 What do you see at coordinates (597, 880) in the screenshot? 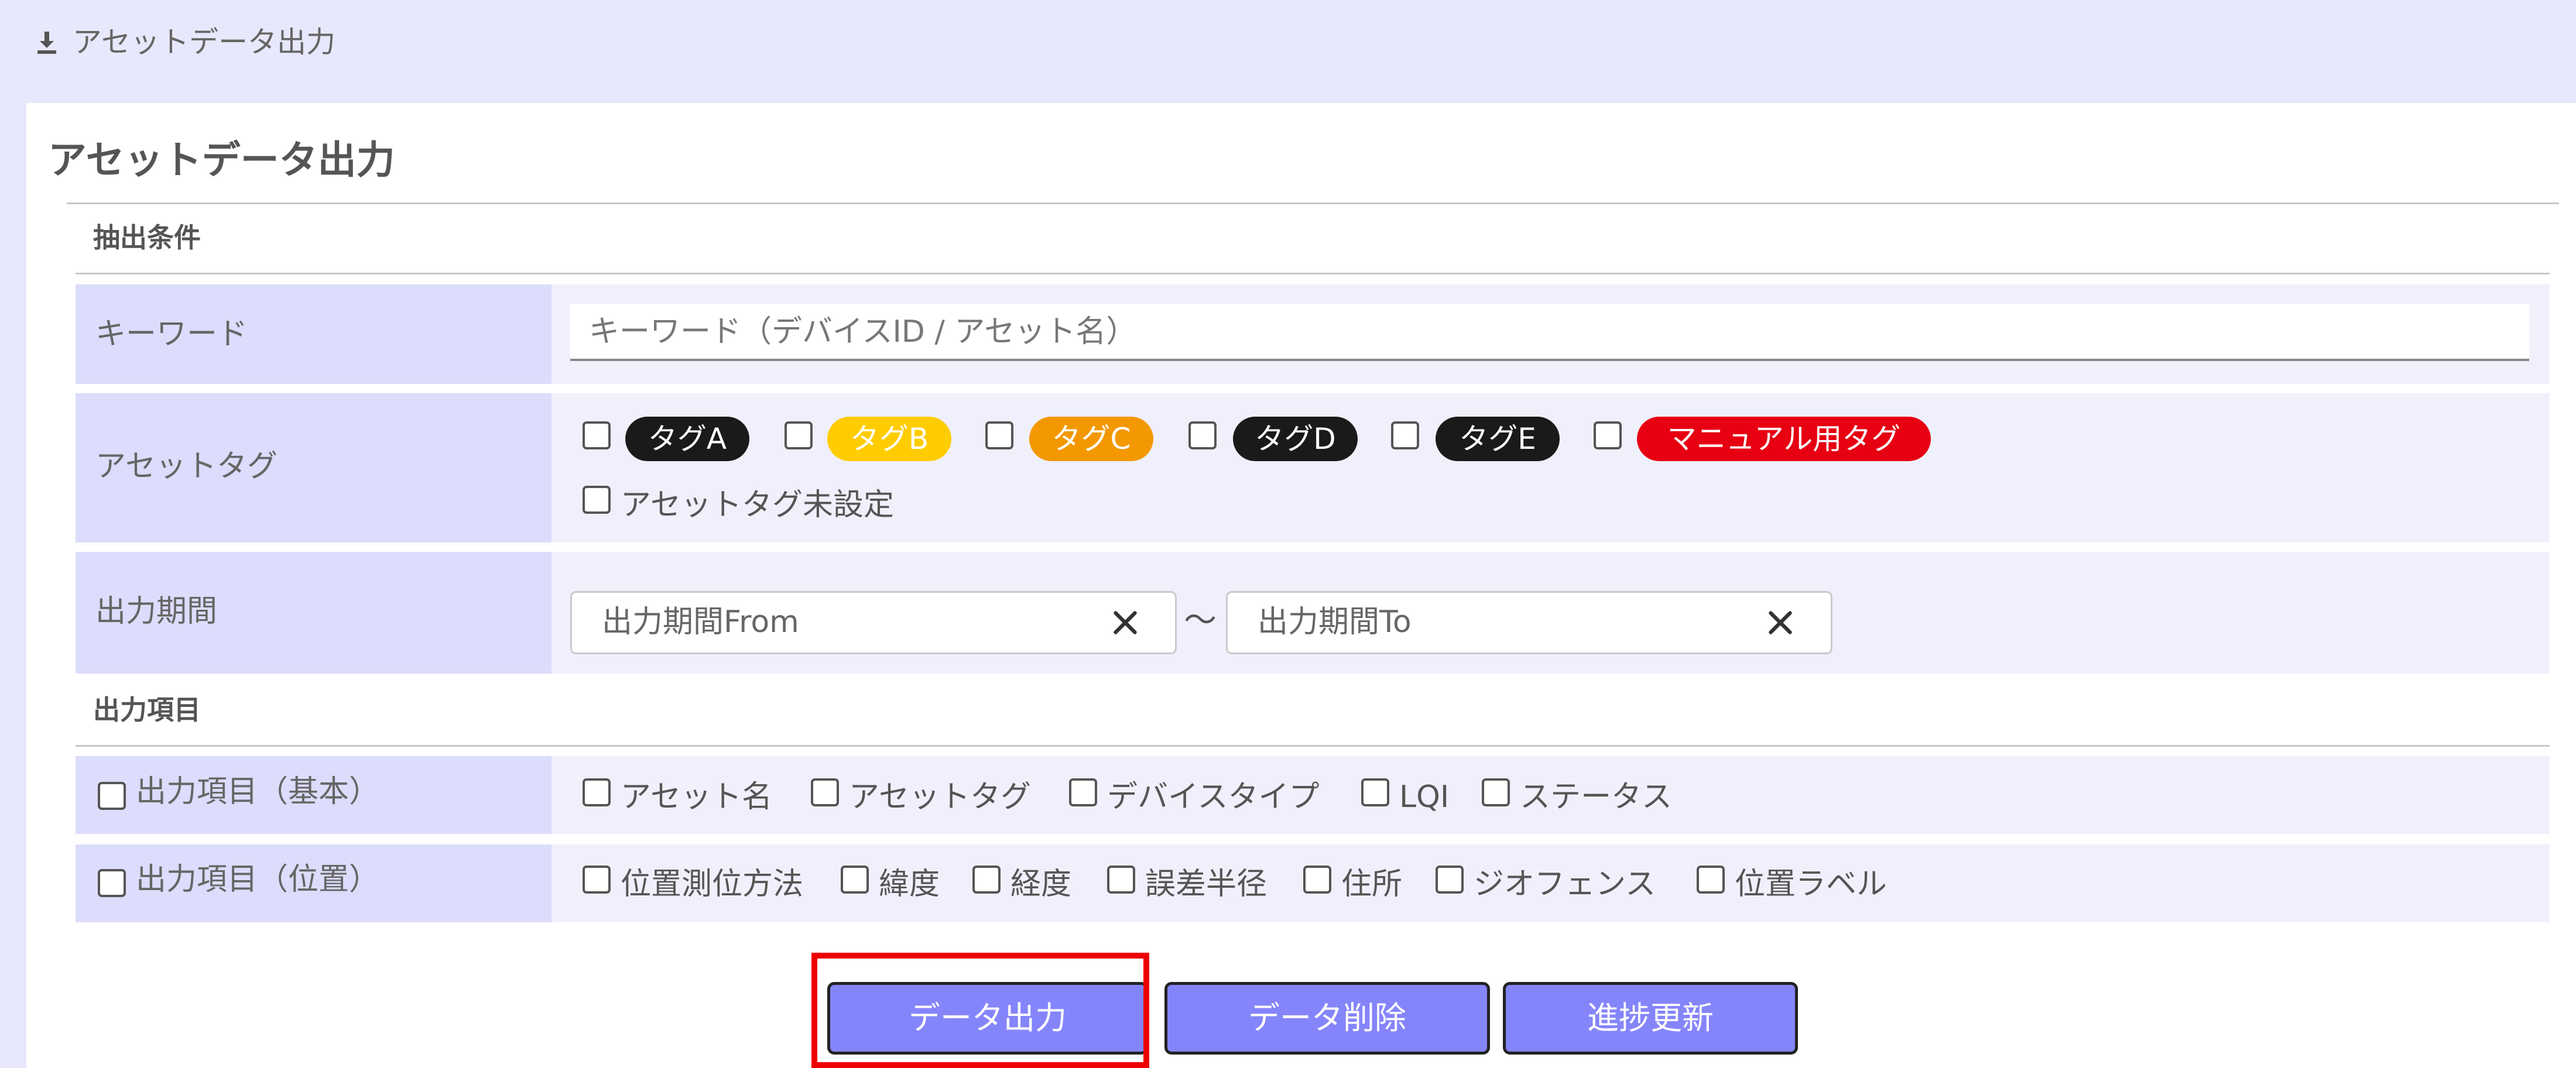
I see `output-positioning-method-checkbox` at bounding box center [597, 880].